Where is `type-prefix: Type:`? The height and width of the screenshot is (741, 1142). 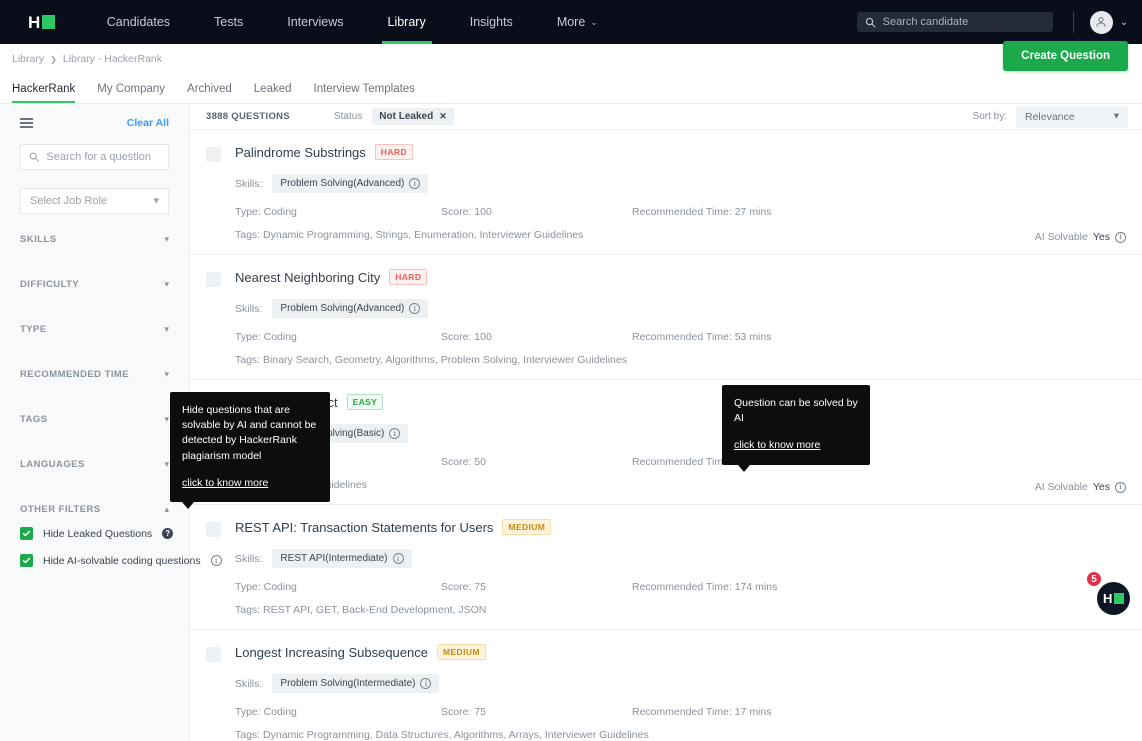 type-prefix: Type: is located at coordinates (249, 587).